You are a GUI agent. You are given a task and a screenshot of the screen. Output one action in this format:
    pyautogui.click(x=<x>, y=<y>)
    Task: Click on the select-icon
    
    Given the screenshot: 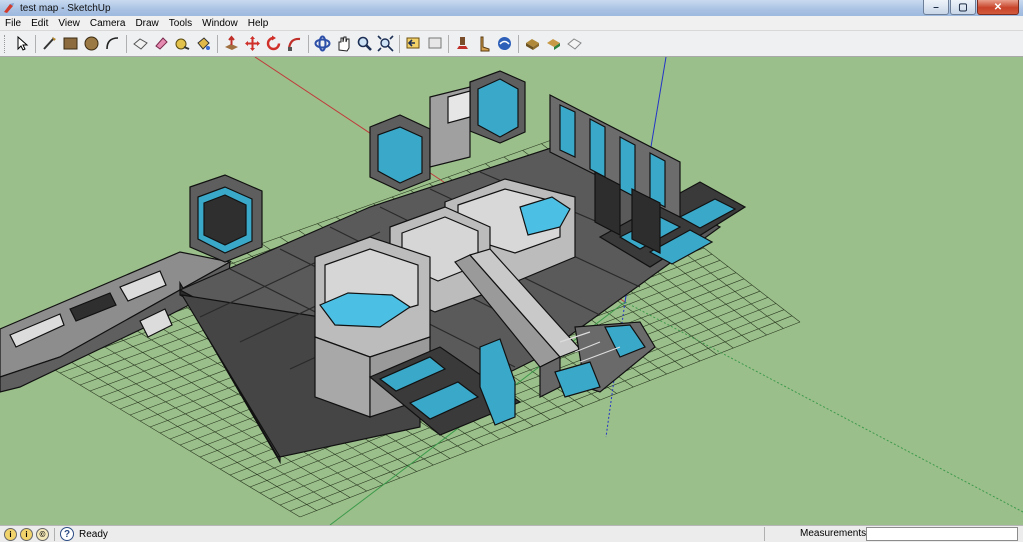 What is the action you would take?
    pyautogui.click(x=23, y=43)
    